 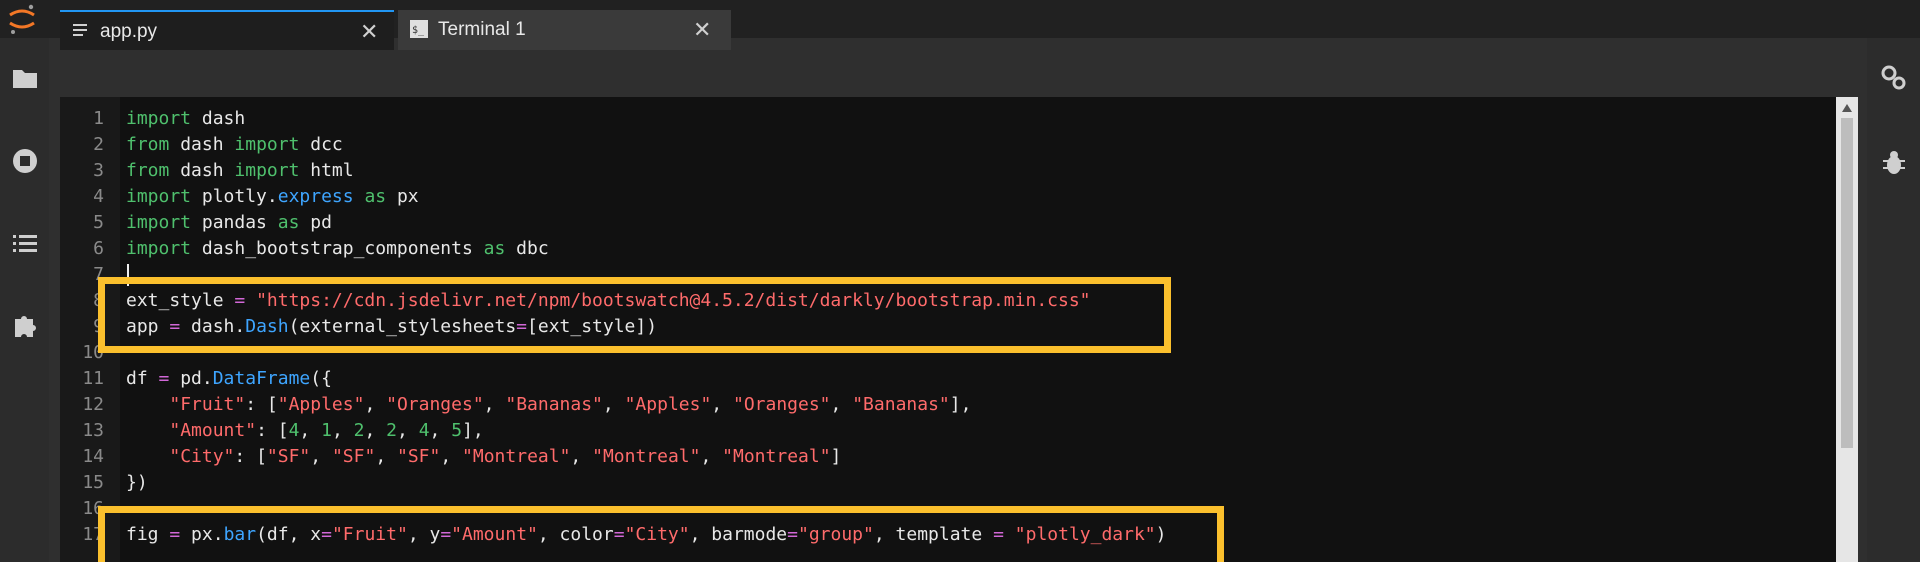 I want to click on jupyter-logo-icon, so click(x=22, y=19).